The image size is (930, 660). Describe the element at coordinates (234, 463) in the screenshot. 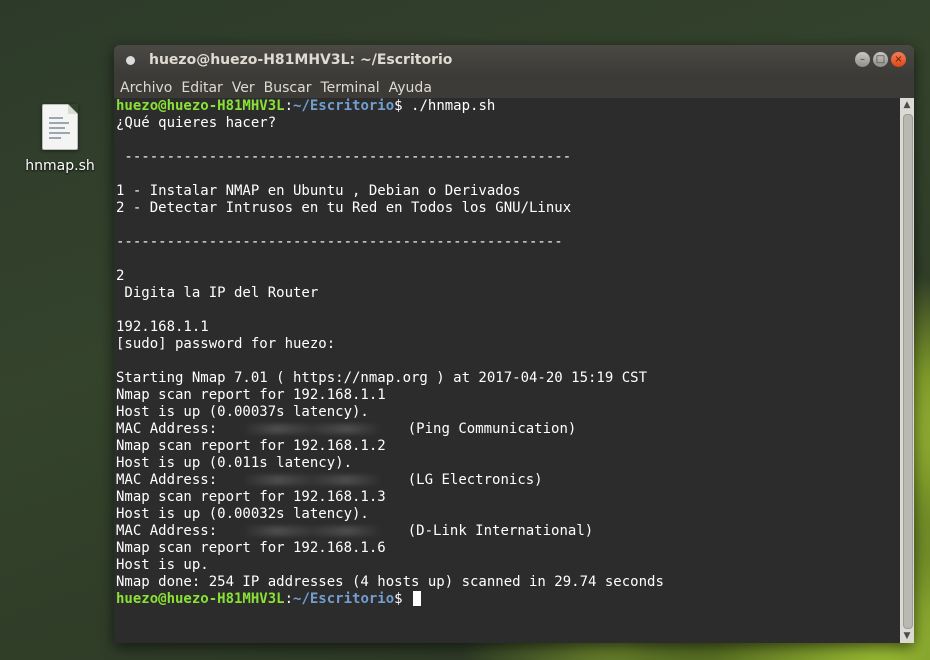

I see `host-up-line: Host is up (0.011s latency).` at that location.